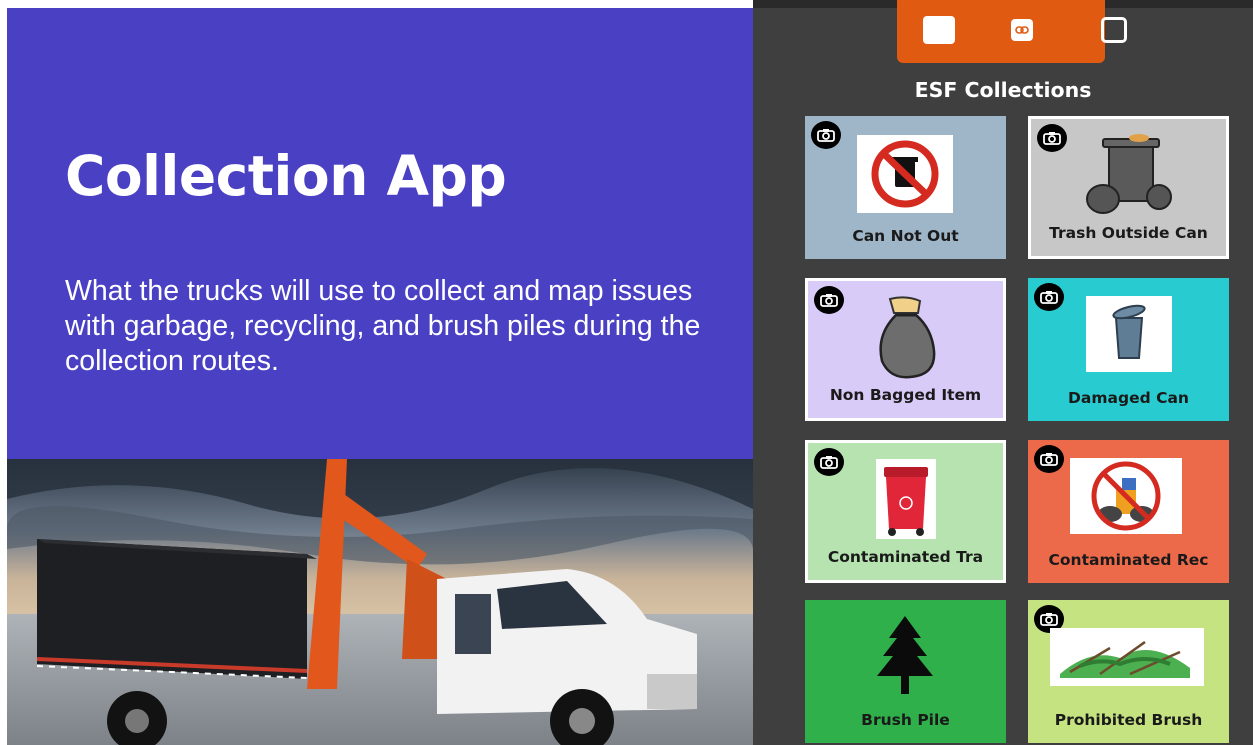  Describe the element at coordinates (1114, 30) in the screenshot. I see `frame-icon` at that location.